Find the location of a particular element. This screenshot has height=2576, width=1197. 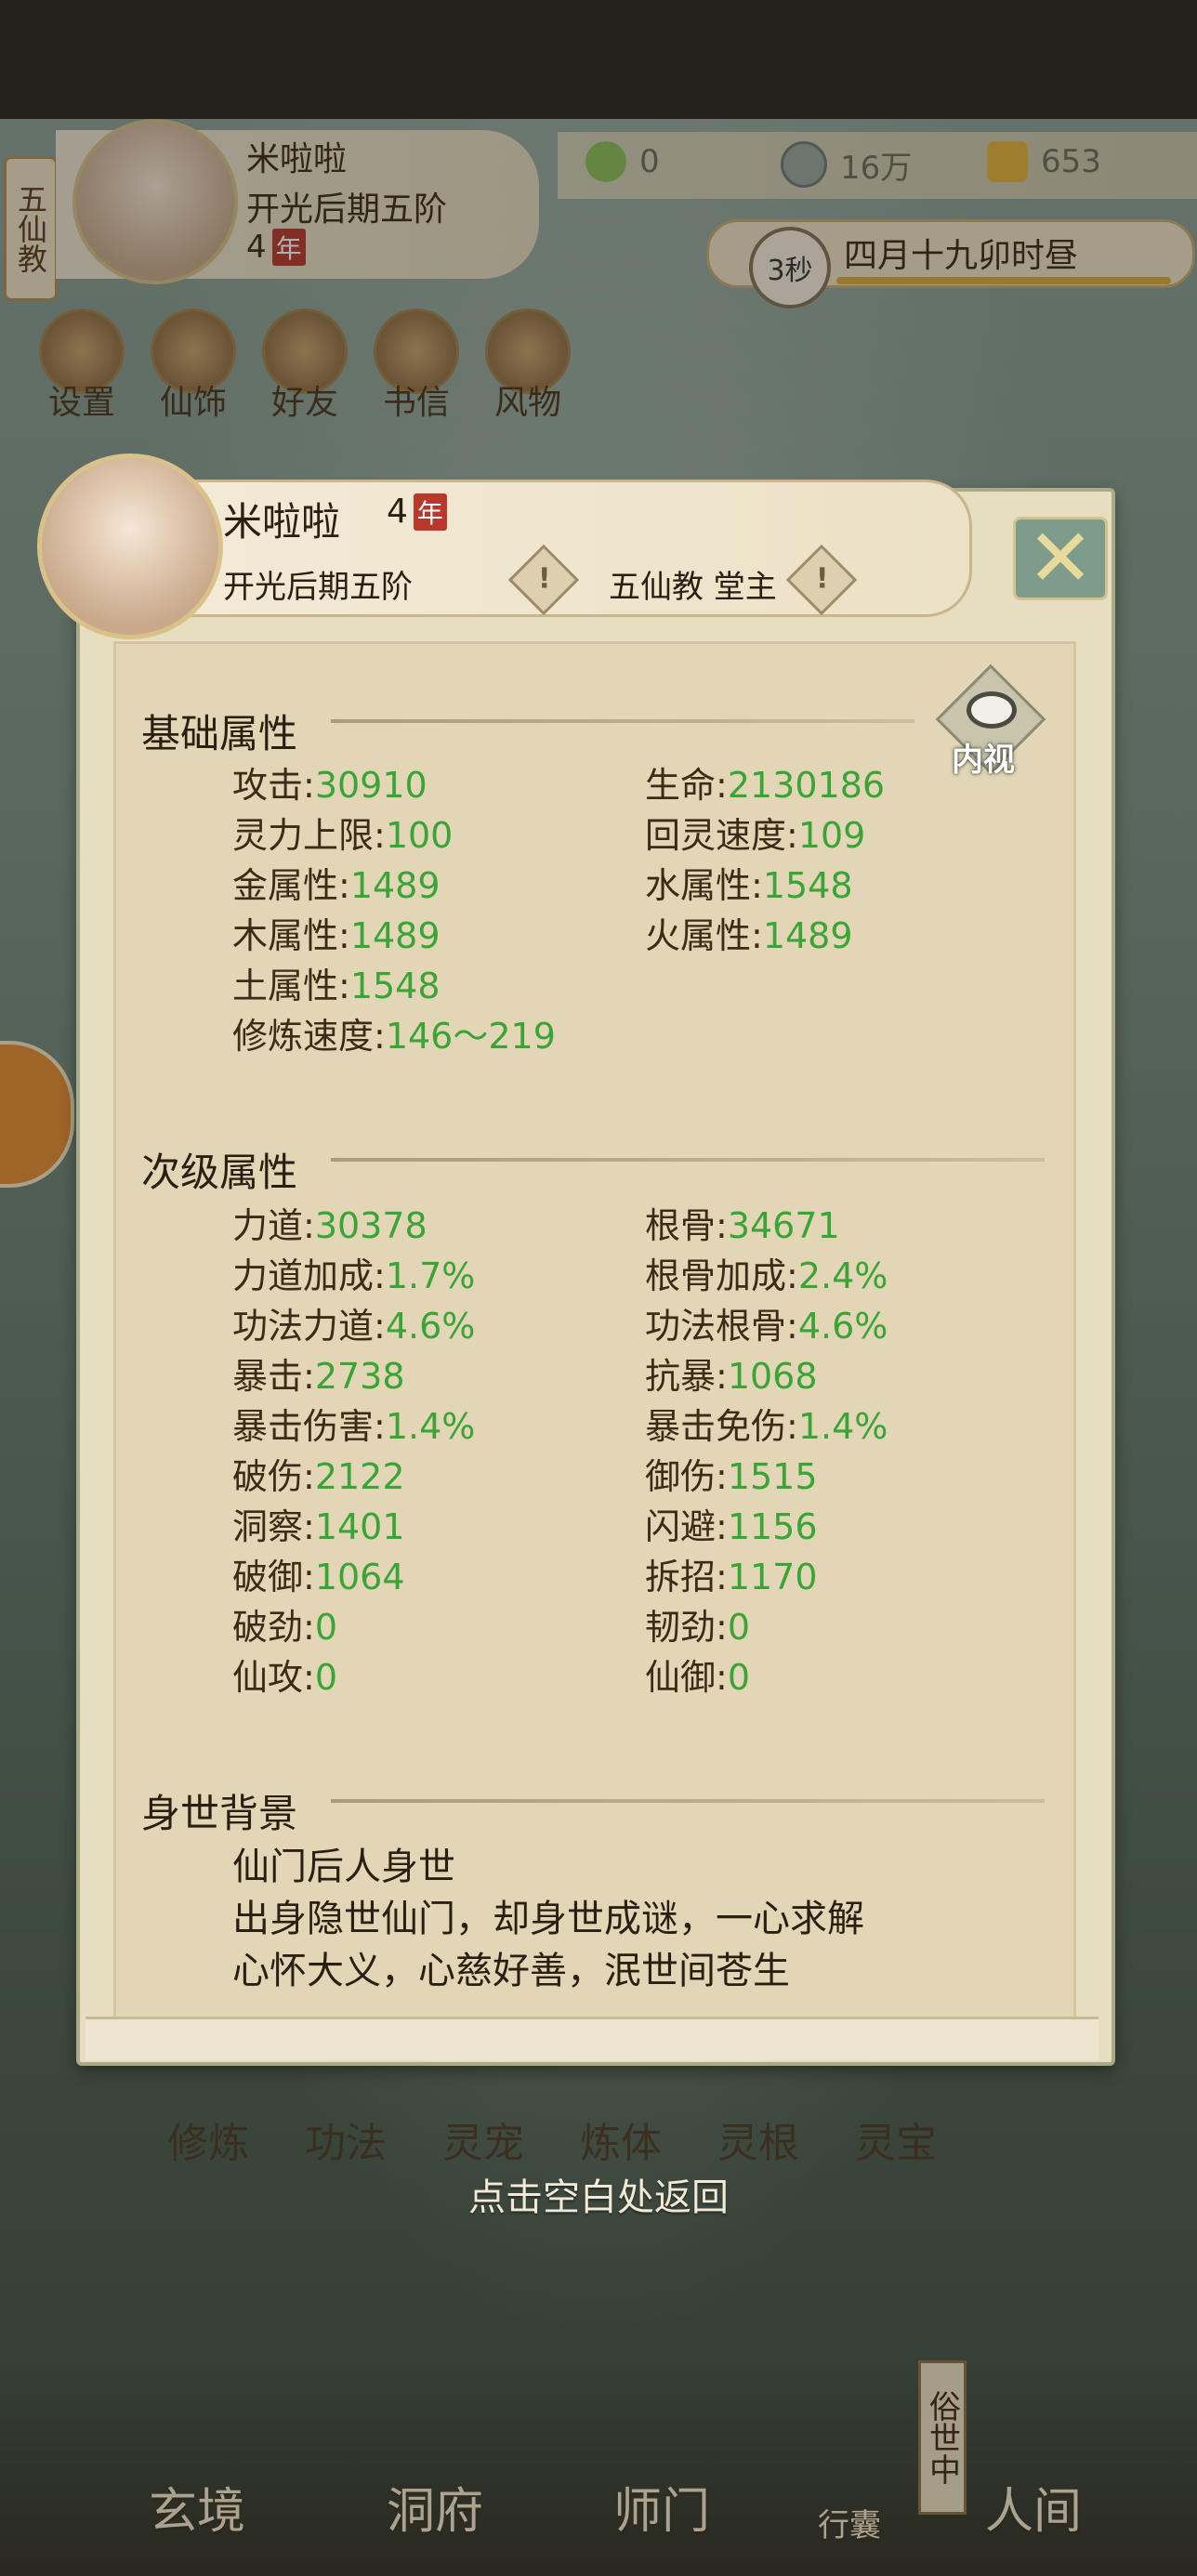

stat-constitution: 根骨:34671 is located at coordinates (742, 1222).